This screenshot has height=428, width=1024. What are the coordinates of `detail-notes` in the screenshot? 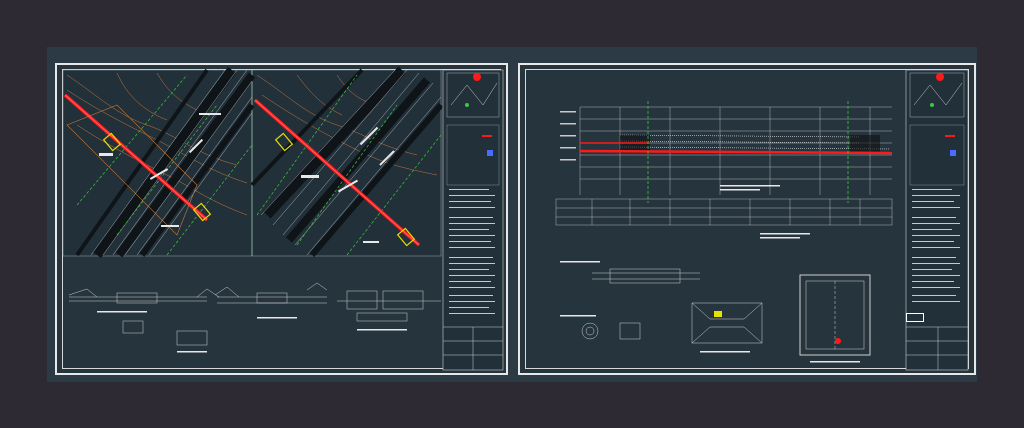 It's located at (710, 312).